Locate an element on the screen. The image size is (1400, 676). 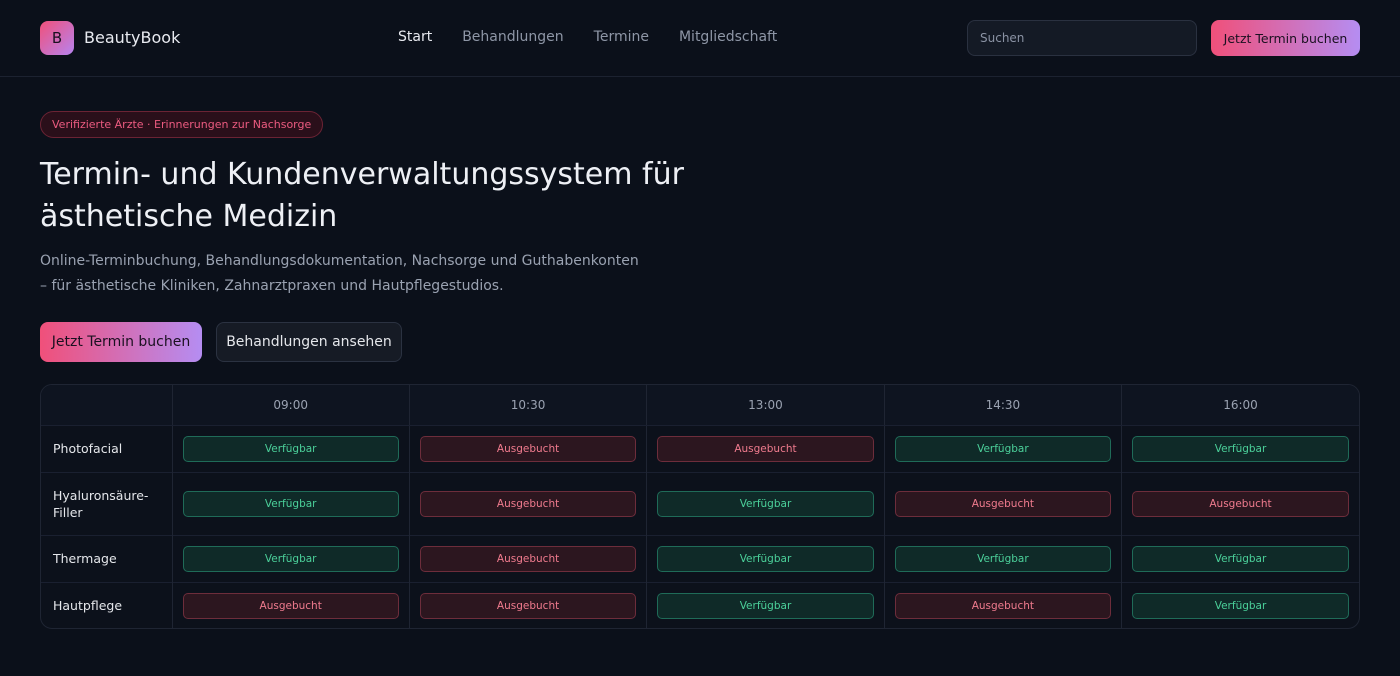
view-treatments-button: Behandlungen ansehen is located at coordinates (309, 342).